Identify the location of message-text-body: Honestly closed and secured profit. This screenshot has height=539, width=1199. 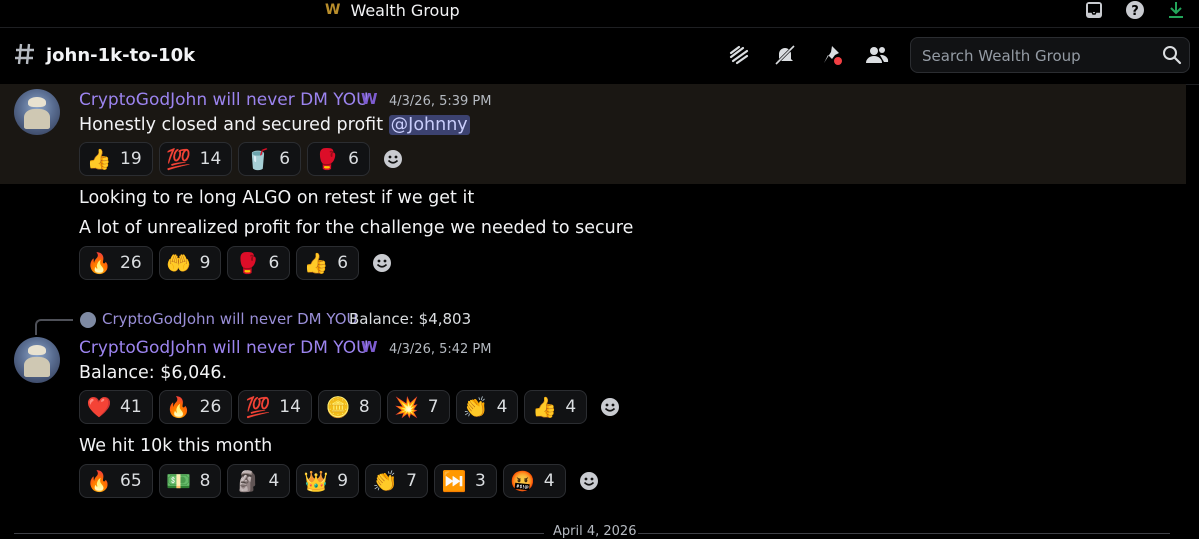
(231, 125).